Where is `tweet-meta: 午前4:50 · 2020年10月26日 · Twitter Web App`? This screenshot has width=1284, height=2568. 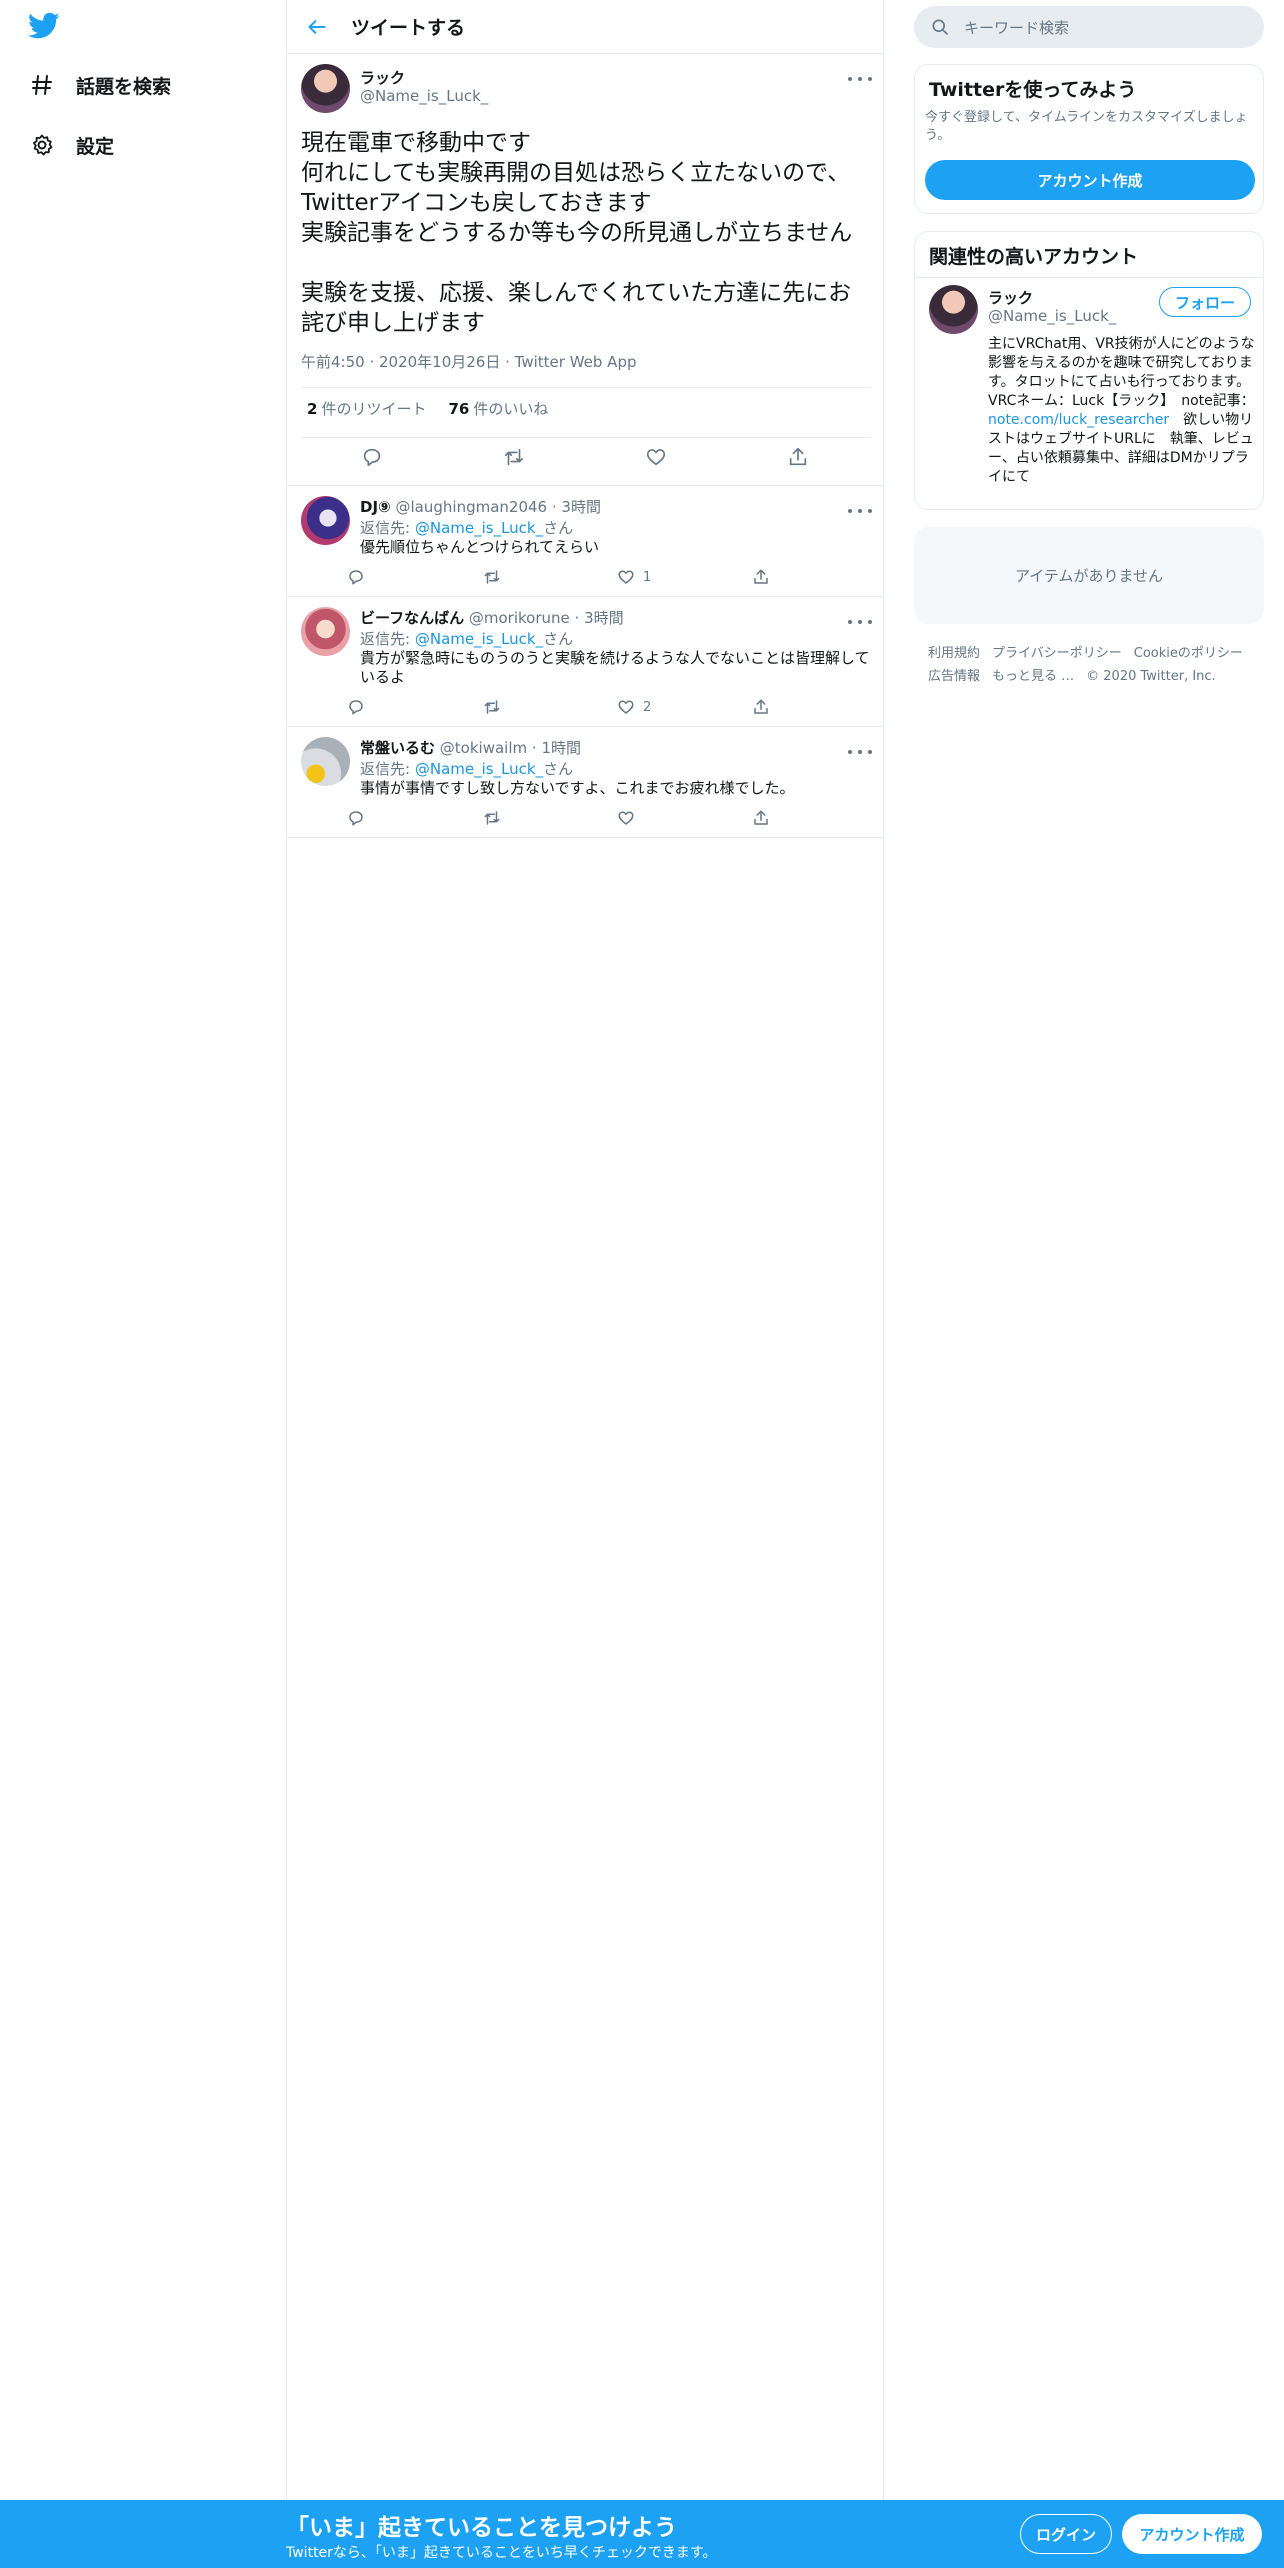
tweet-meta: 午前4:50 · 2020年10月26日 · Twitter Web App is located at coordinates (469, 362).